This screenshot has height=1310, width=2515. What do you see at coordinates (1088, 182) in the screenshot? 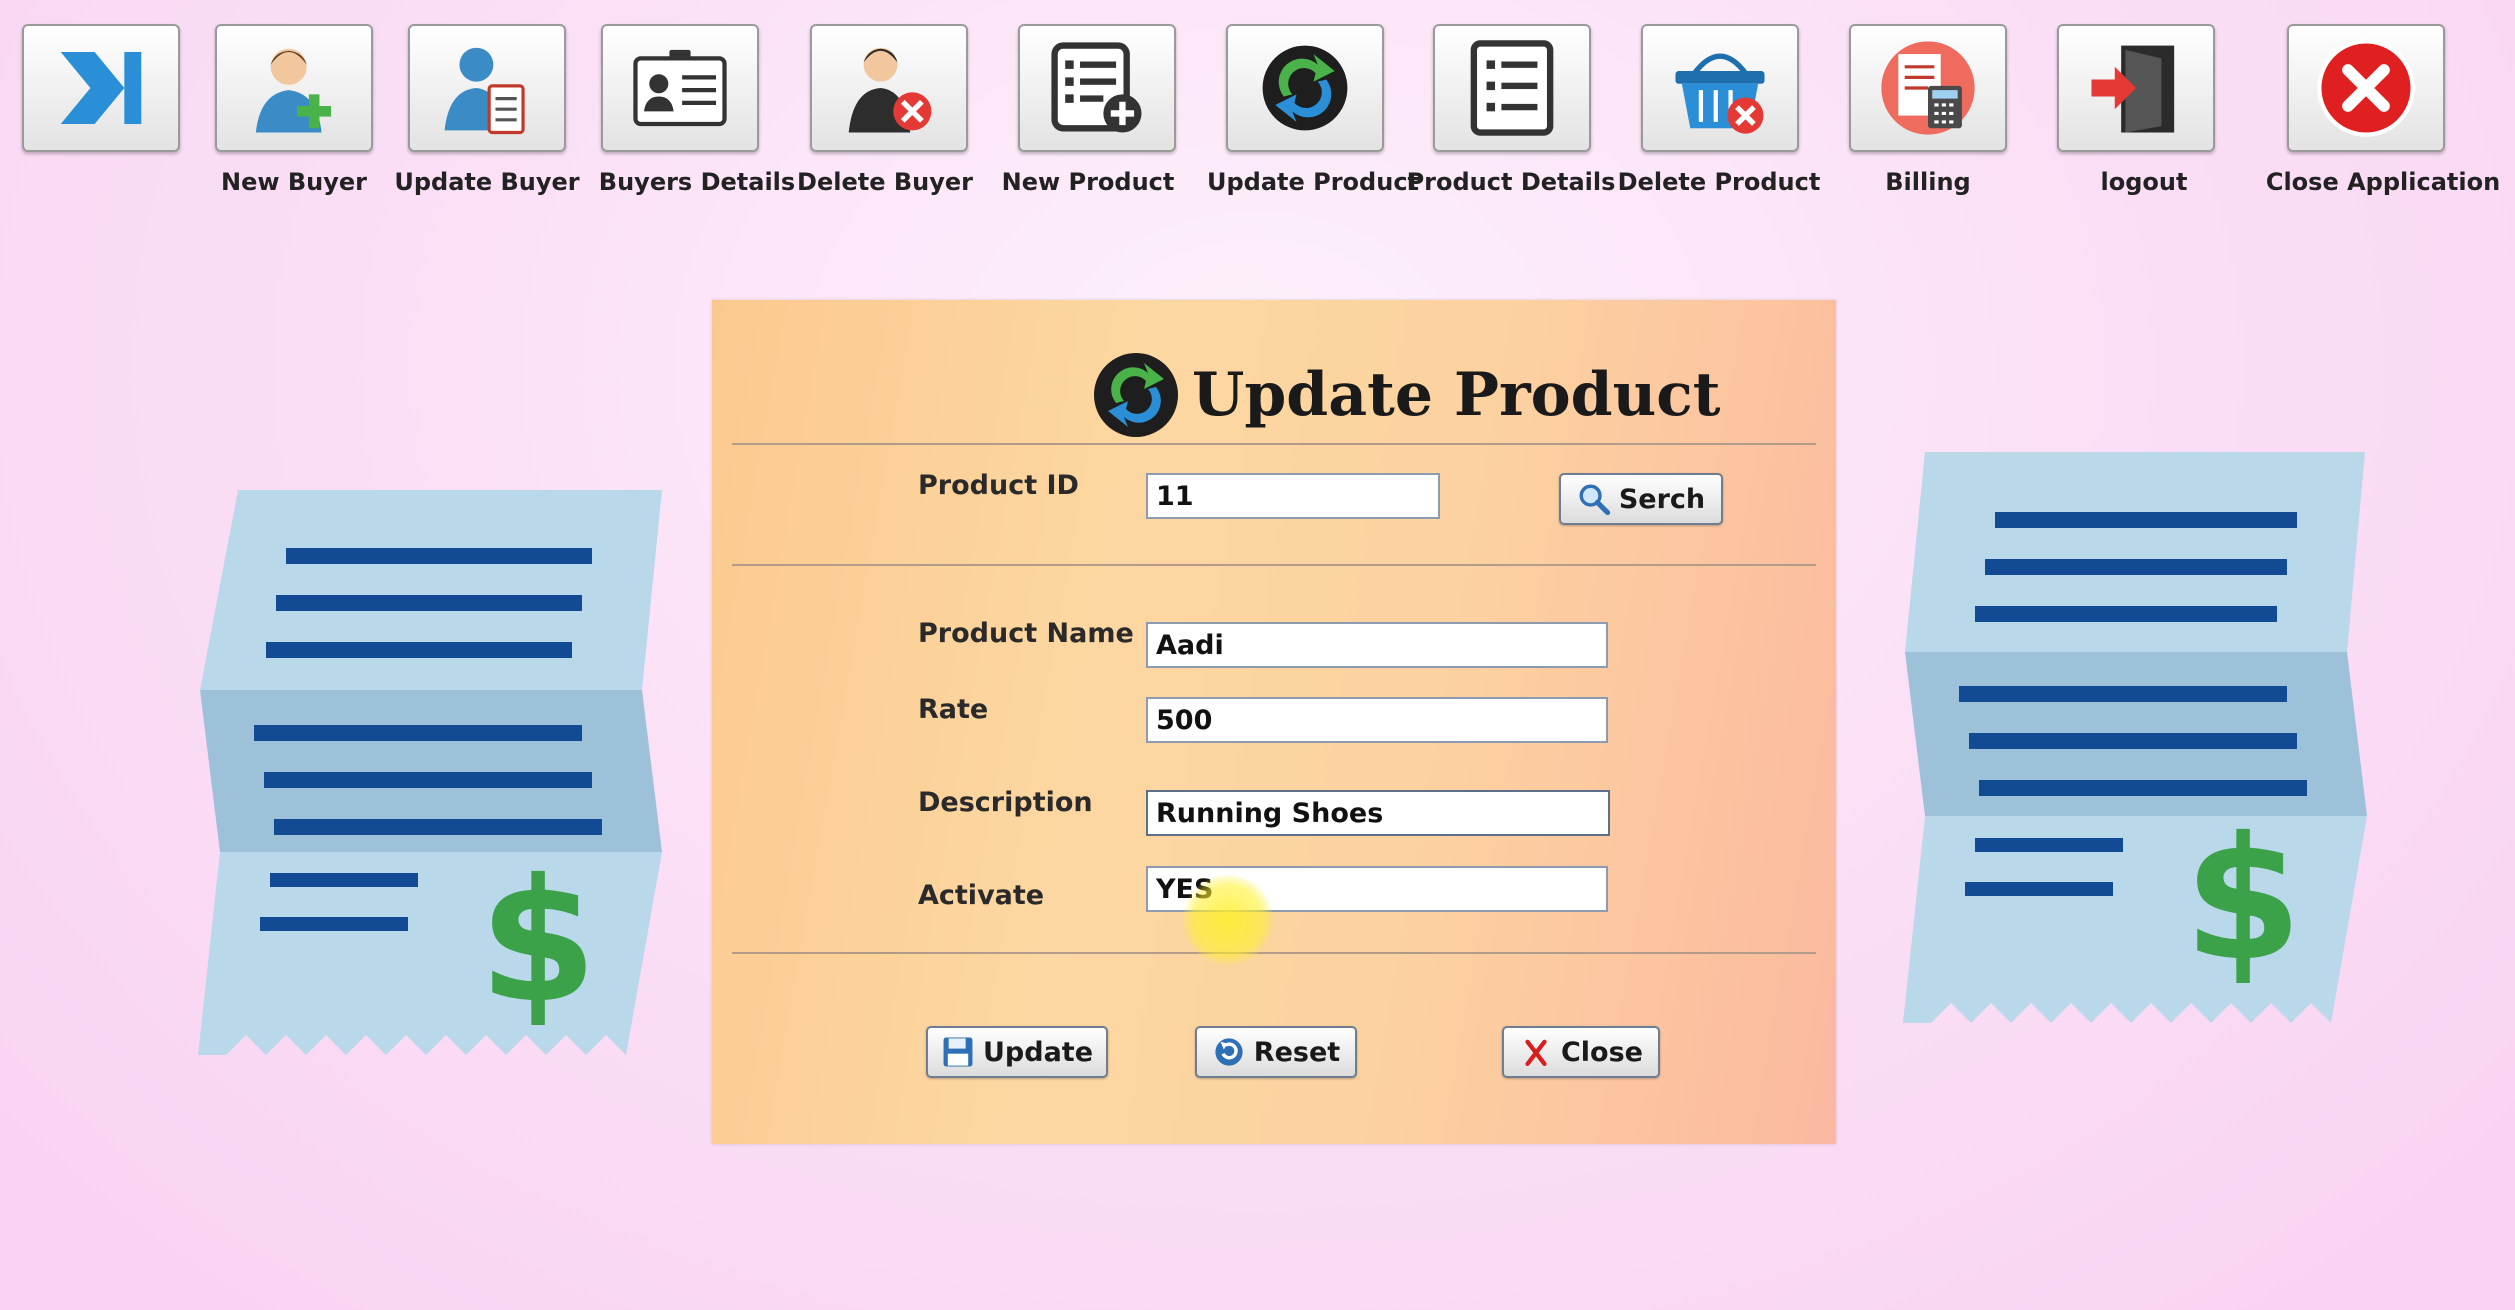
I see `toolbar-label-new-product: New Product` at bounding box center [1088, 182].